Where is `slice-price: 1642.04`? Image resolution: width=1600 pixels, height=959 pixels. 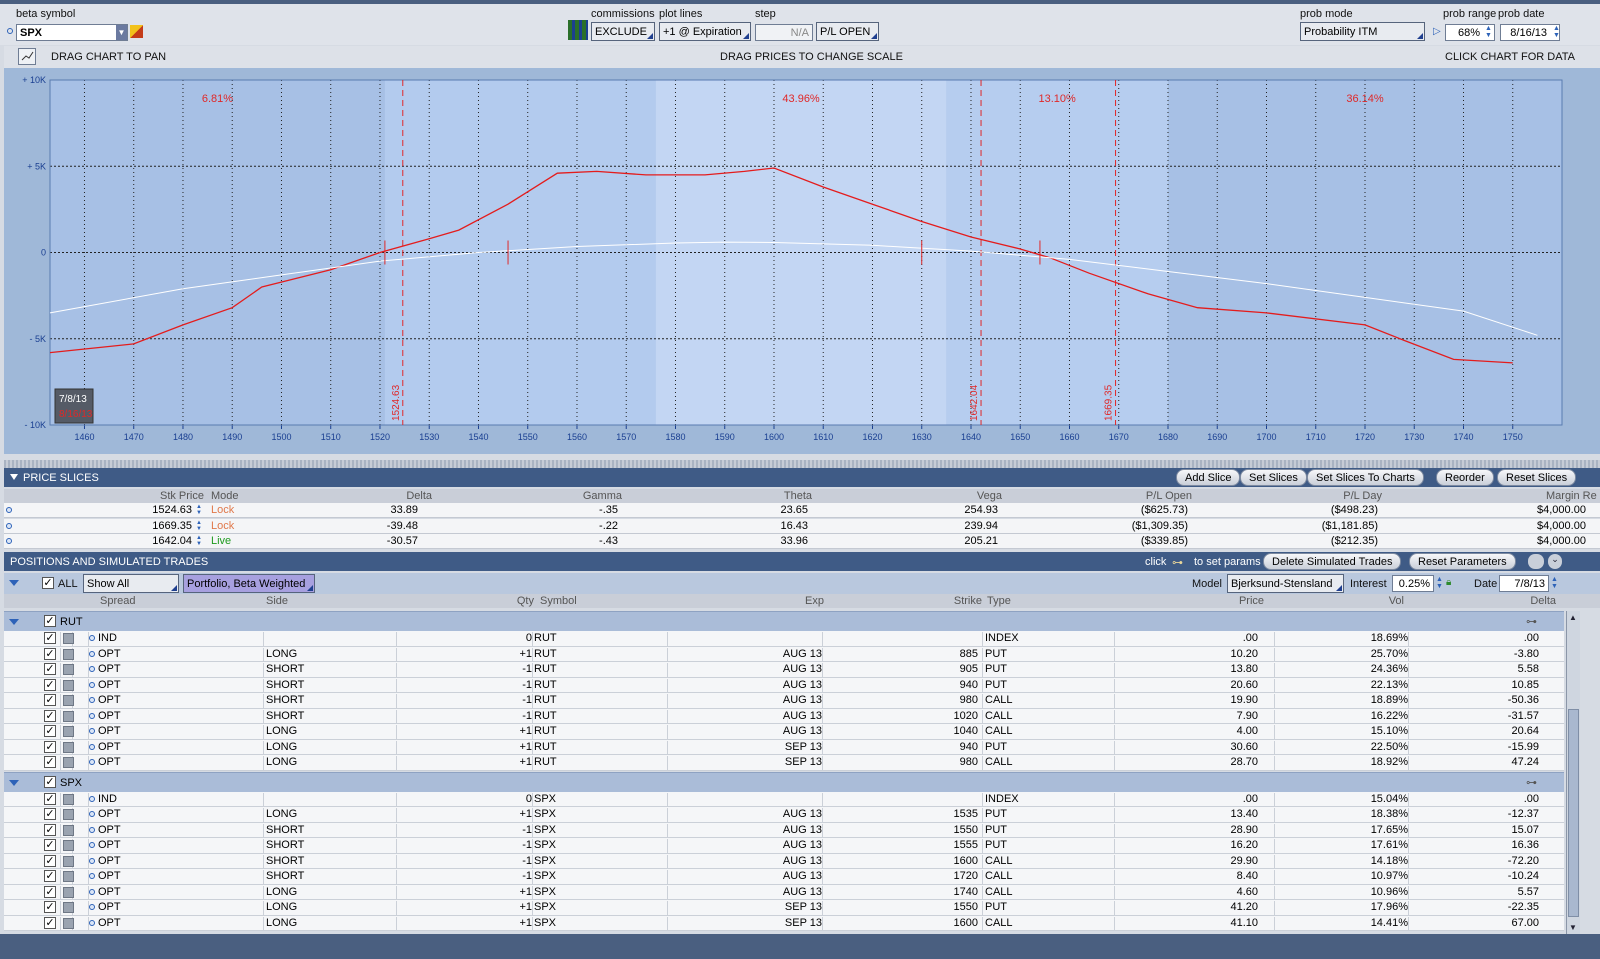
slice-price: 1642.04 is located at coordinates (172, 541).